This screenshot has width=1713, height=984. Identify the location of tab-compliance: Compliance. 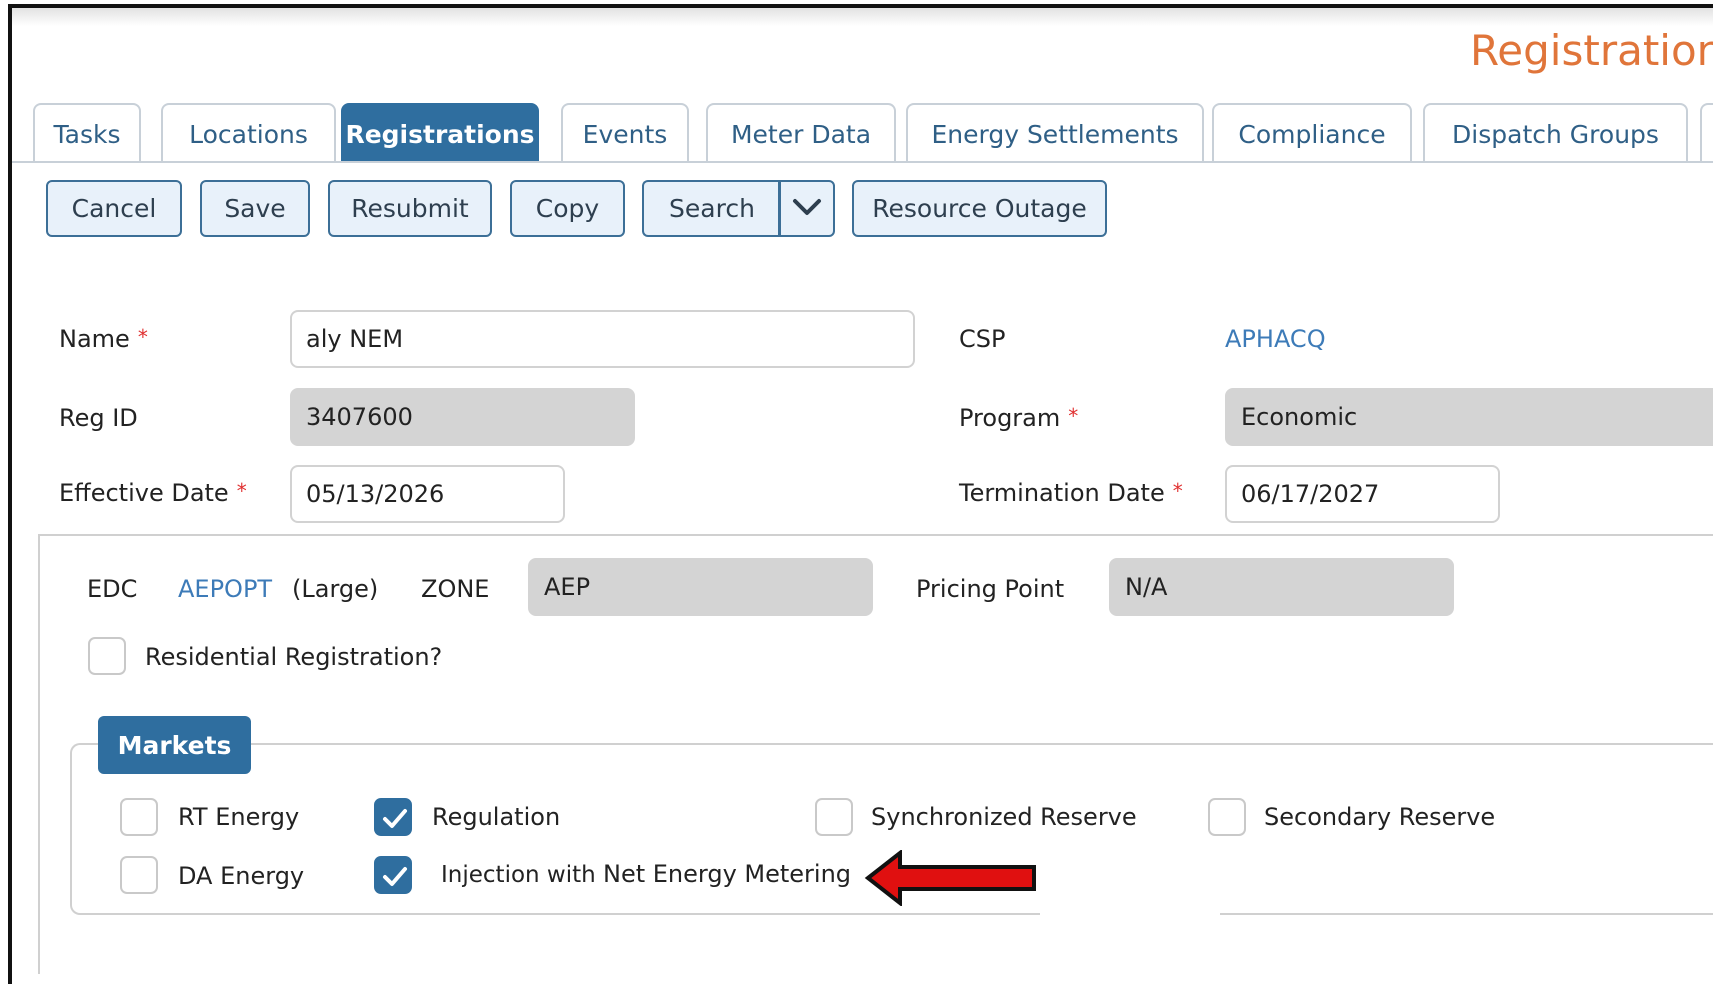
(1312, 133).